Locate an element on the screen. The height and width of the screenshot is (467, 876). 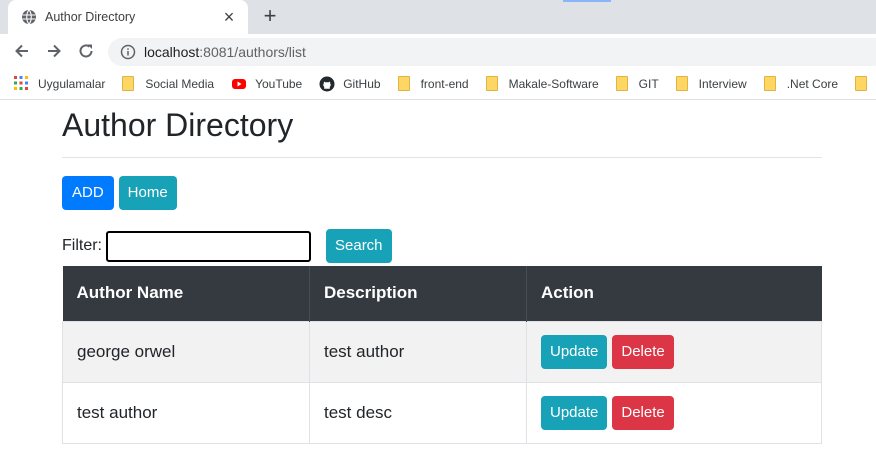
apps-grid-icon is located at coordinates (22, 83).